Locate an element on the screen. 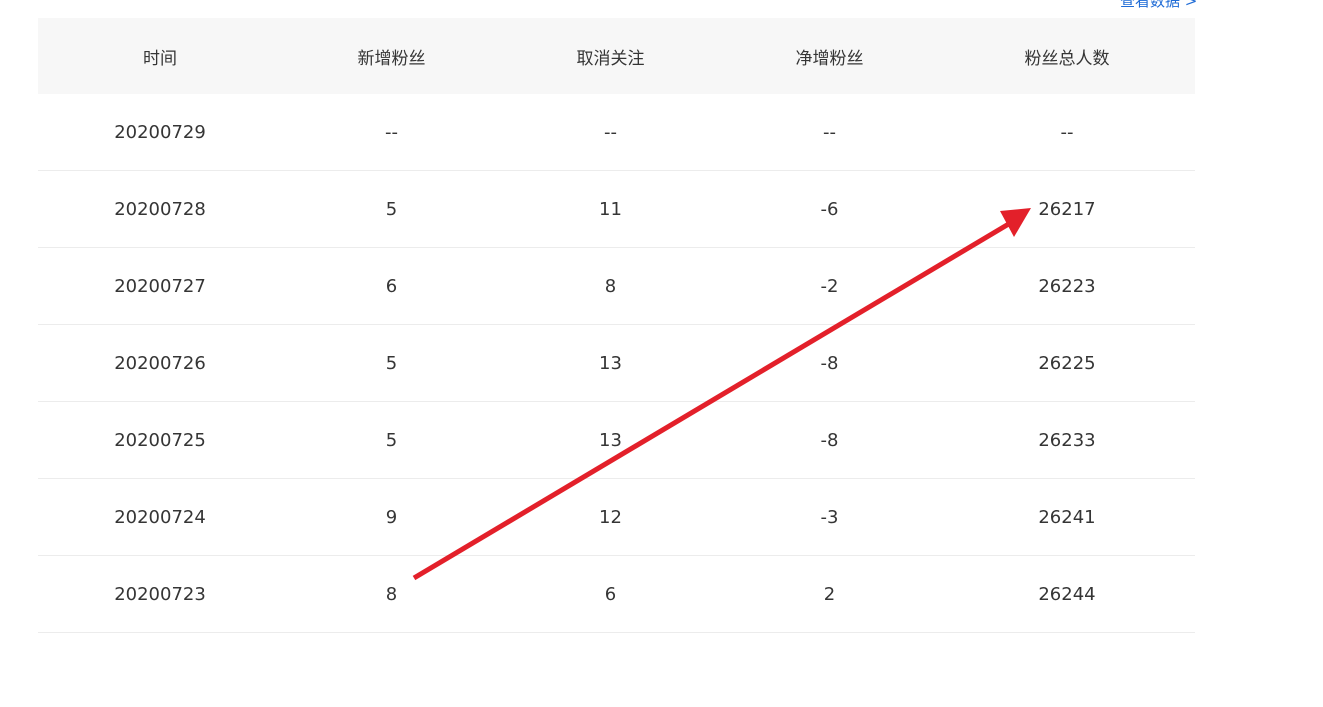 Image resolution: width=1323 pixels, height=707 pixels. table-header: 时间 新增粉丝 取消关注 净增粉丝 粉丝总人数 is located at coordinates (616, 56).